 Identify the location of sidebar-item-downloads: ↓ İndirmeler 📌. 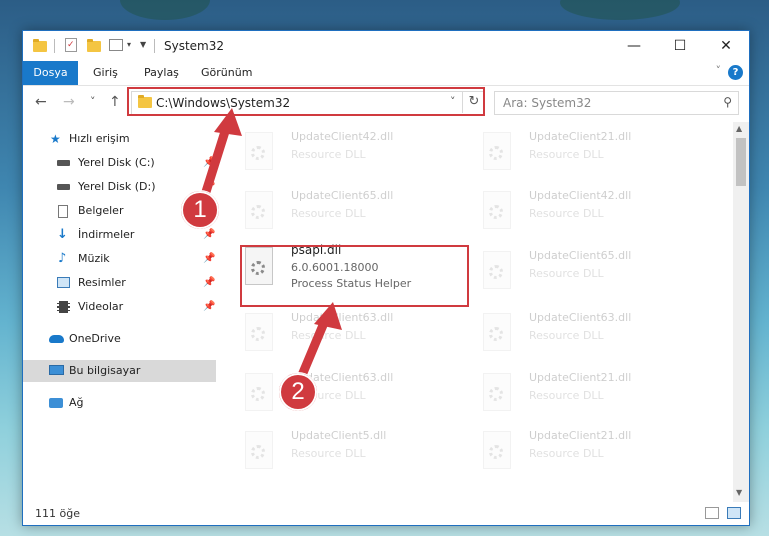
(119, 235).